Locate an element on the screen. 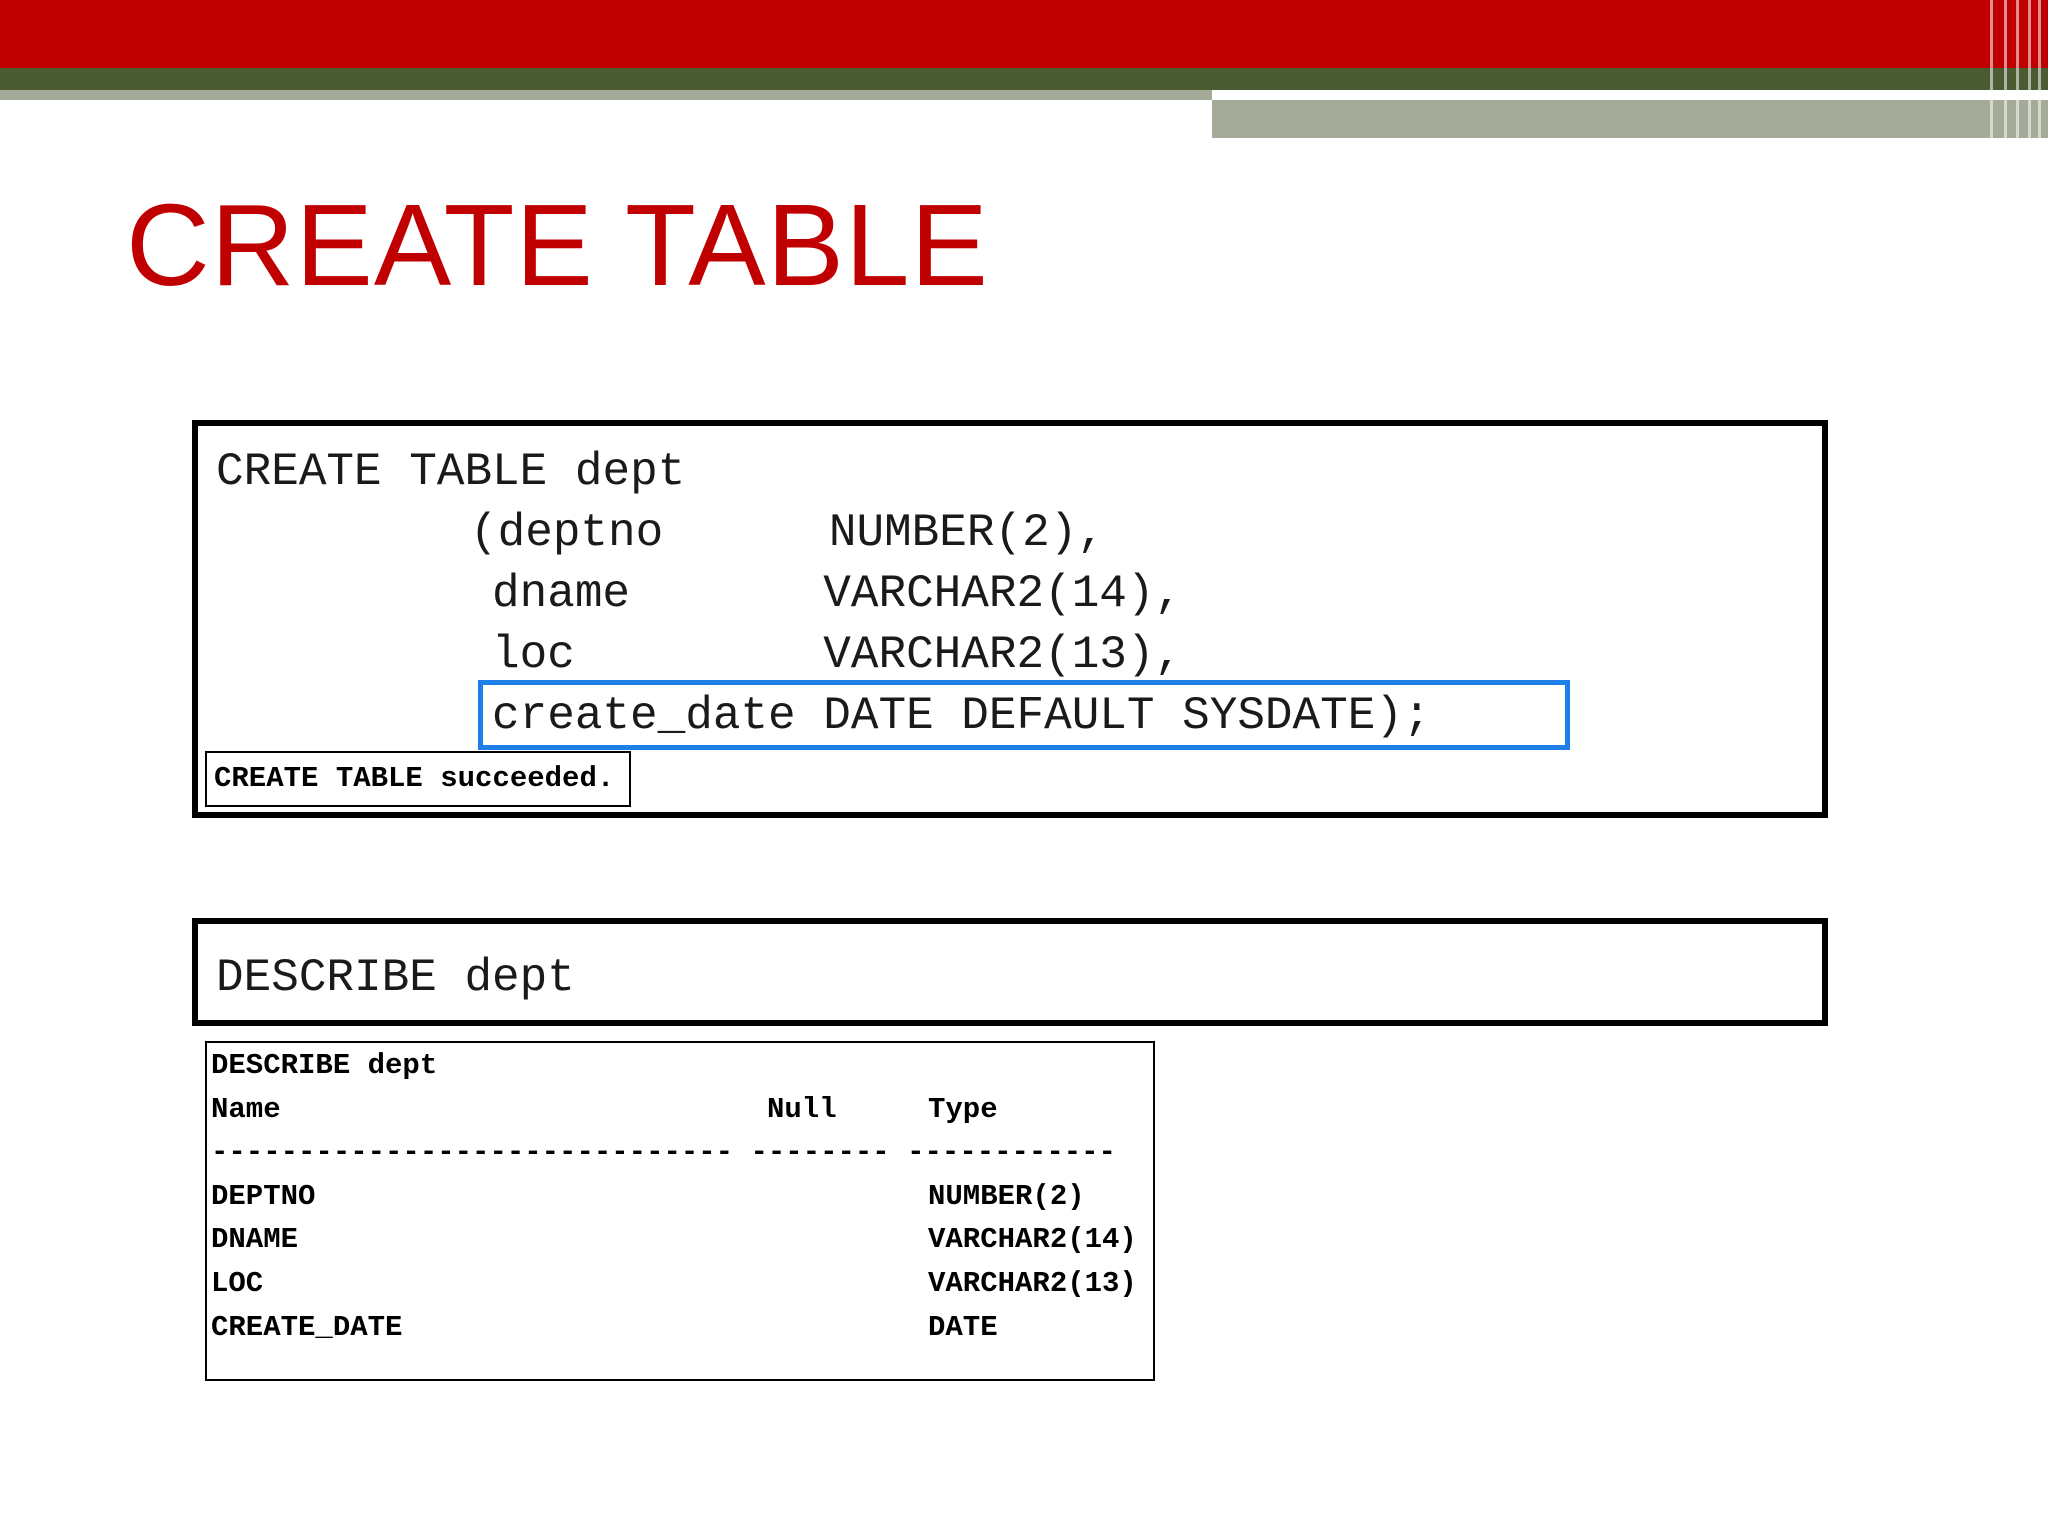 The height and width of the screenshot is (1536, 2048). output-heading: DESCRIBE dept is located at coordinates (324, 1065).